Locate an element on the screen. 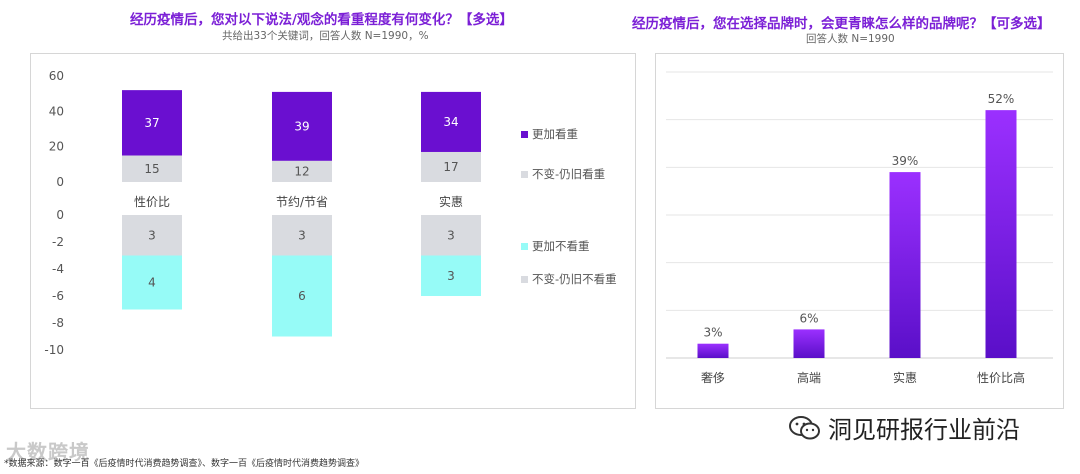 This screenshot has width=1080, height=474. upper-bar-value-label: 15 is located at coordinates (151, 169).